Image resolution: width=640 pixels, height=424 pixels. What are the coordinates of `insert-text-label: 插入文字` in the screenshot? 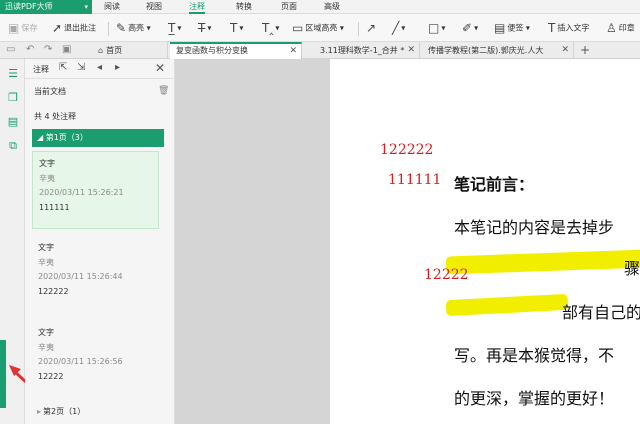 It's located at (573, 28).